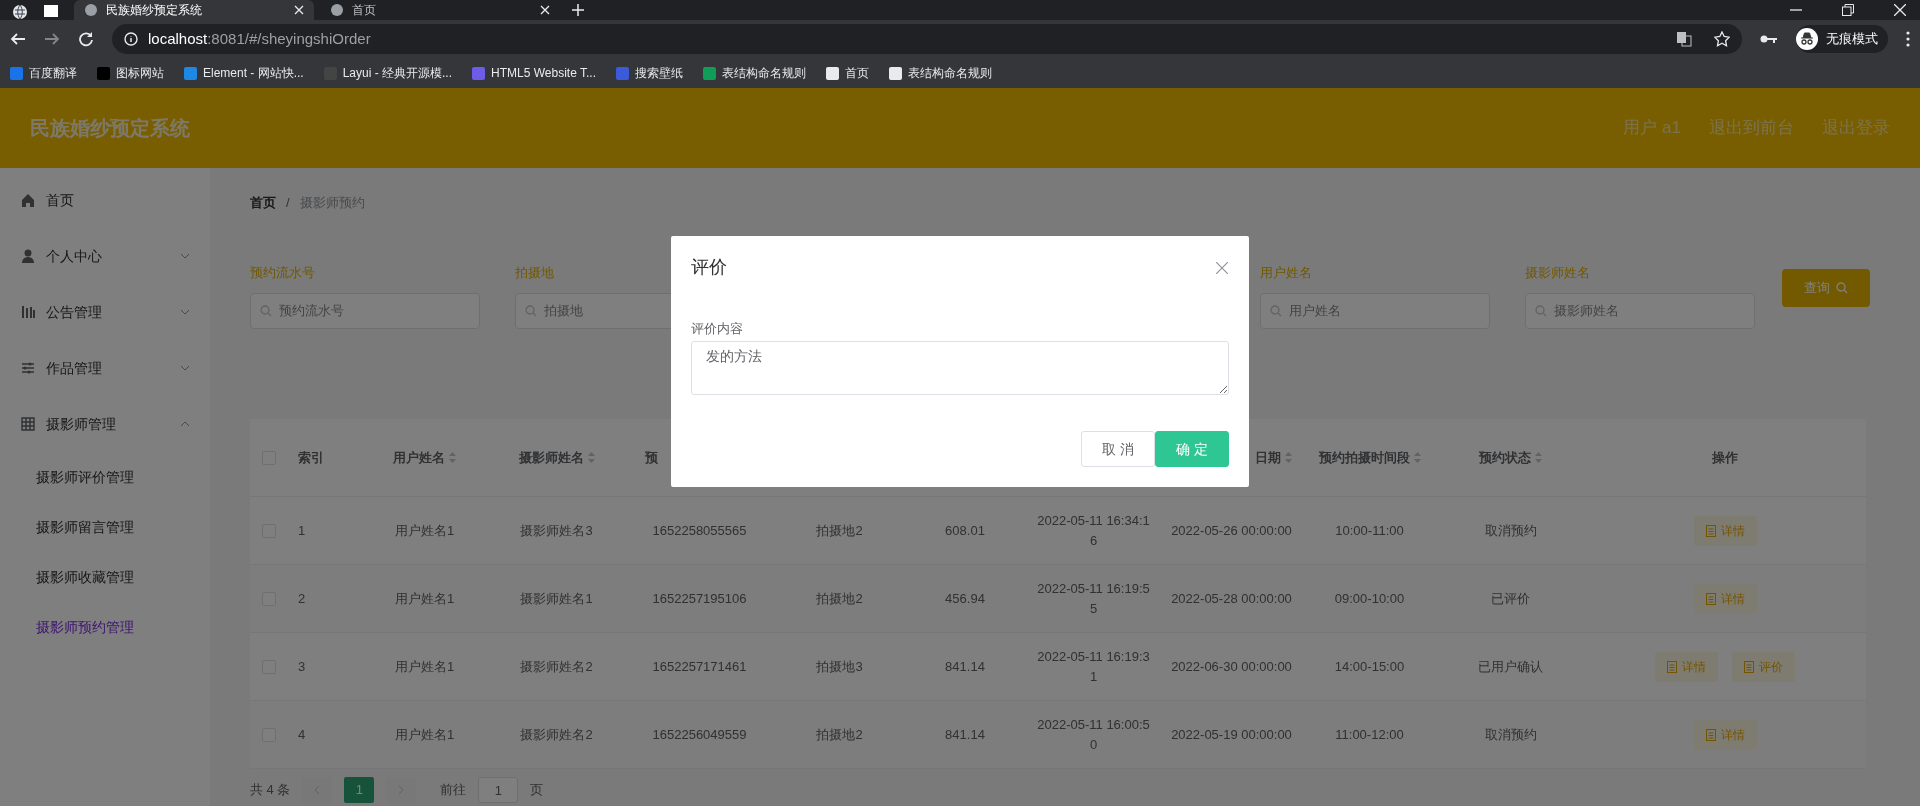 This screenshot has width=1920, height=806. I want to click on restore-icon, so click(1848, 10).